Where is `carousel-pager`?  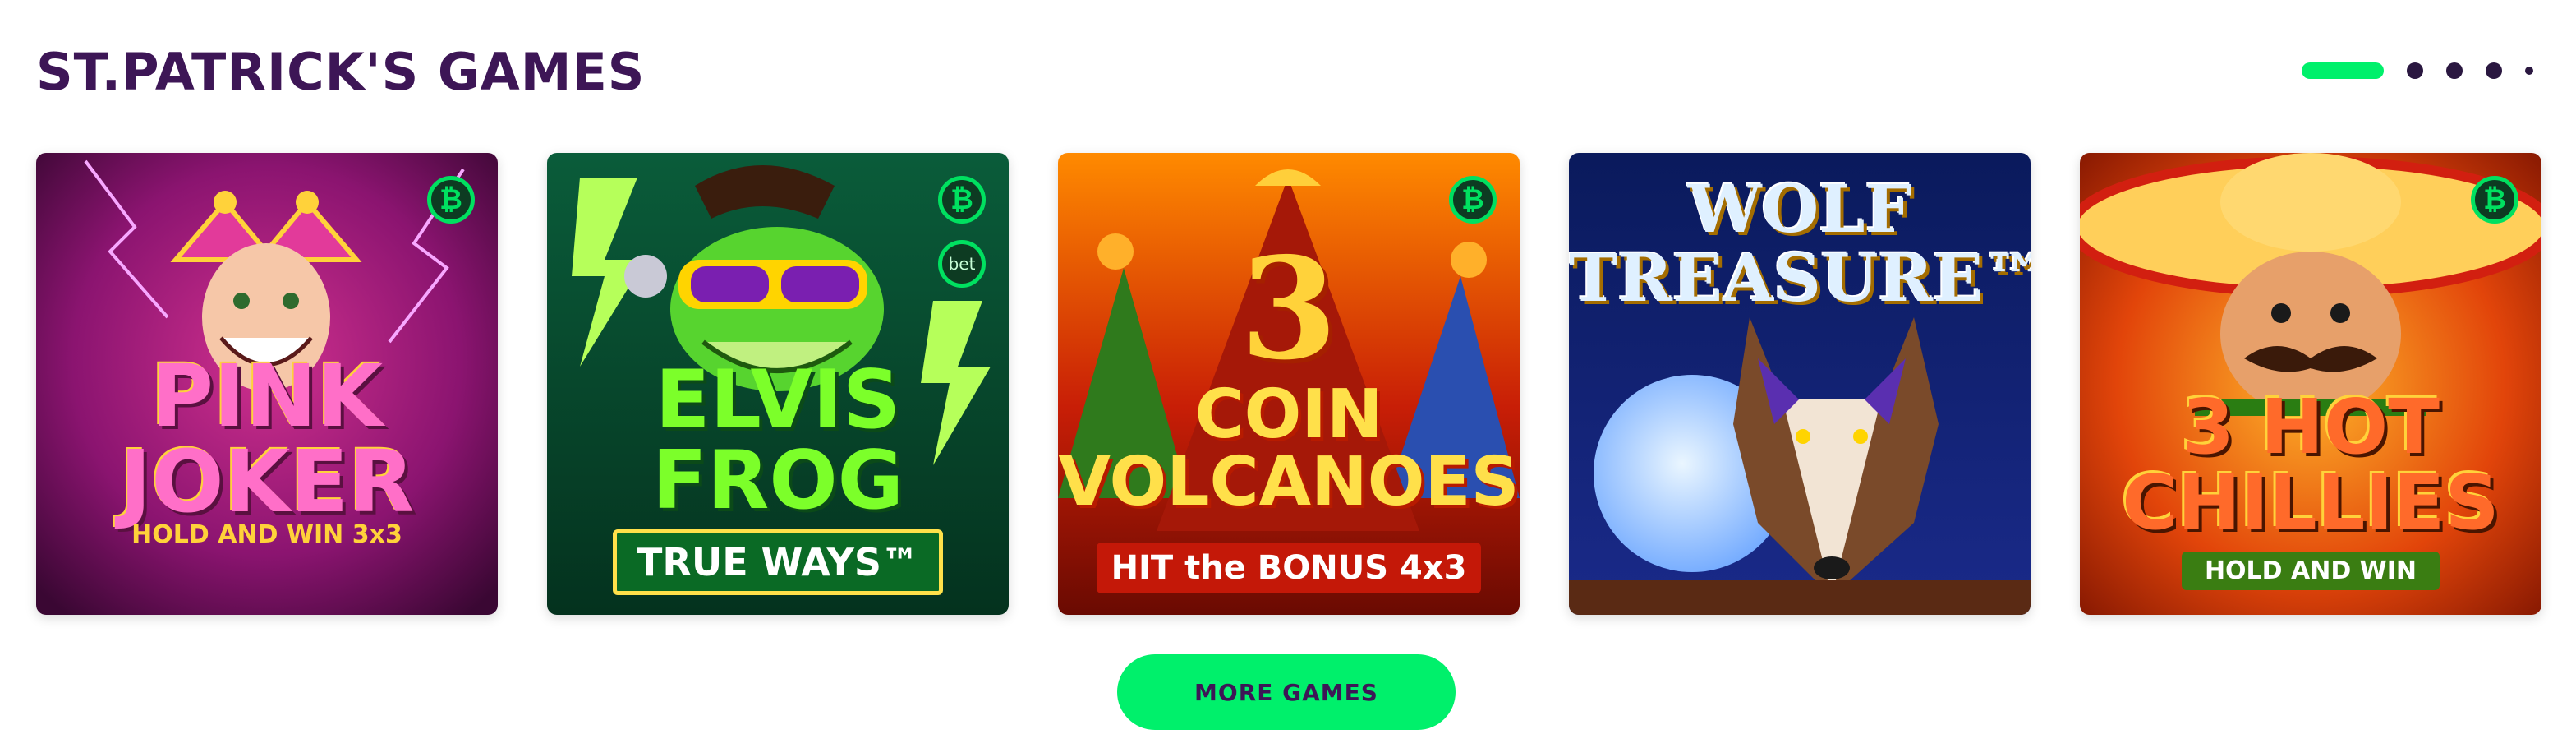
carousel-pager is located at coordinates (2418, 70).